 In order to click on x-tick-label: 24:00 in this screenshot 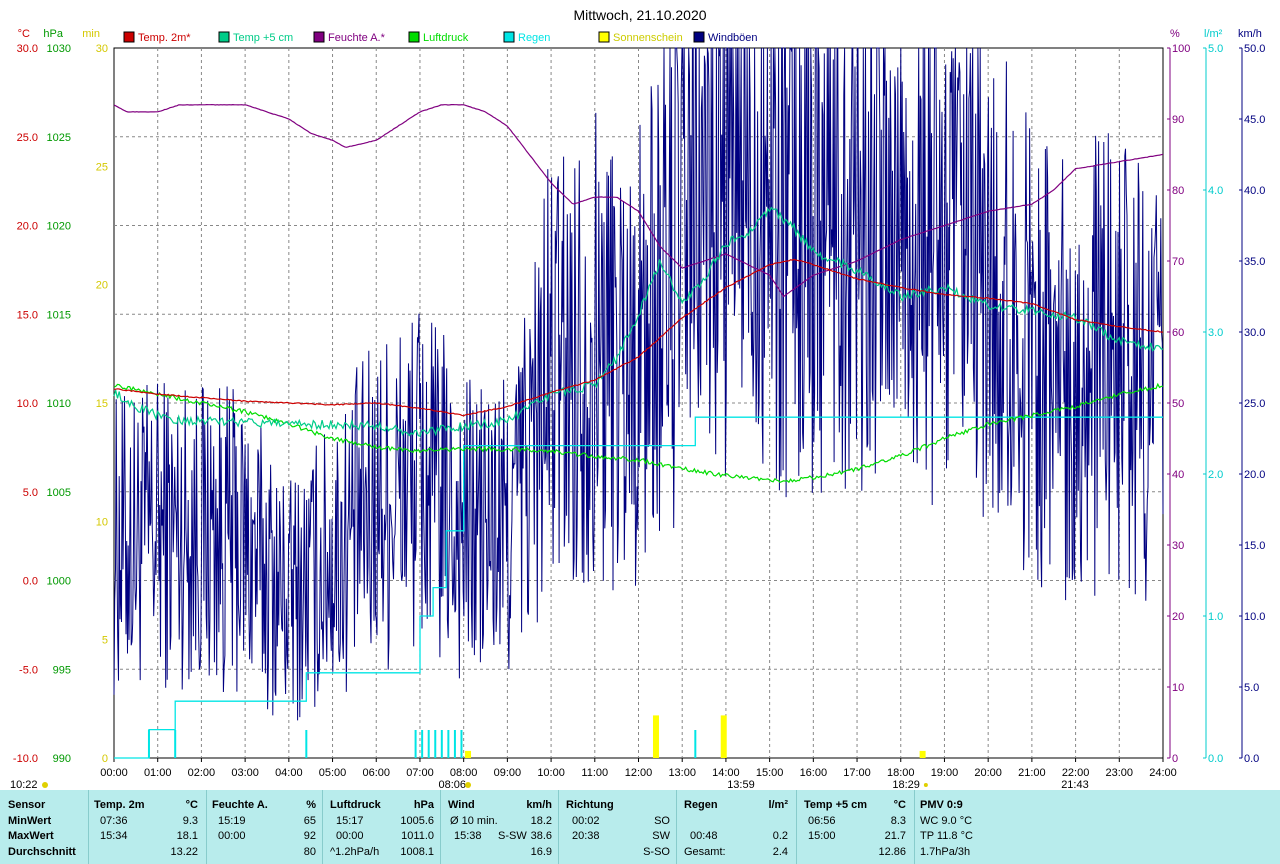, I will do `click(1163, 773)`.